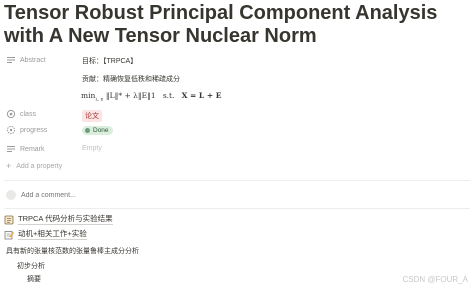  Describe the element at coordinates (11, 195) in the screenshot. I see `avatar` at that location.